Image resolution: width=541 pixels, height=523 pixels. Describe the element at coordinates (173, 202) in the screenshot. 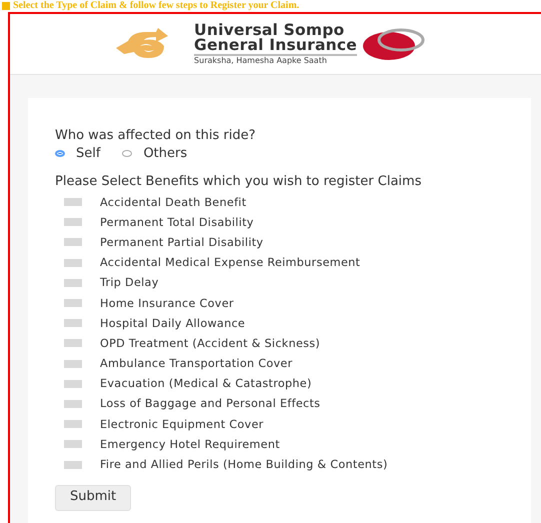

I see `checkbox-label: Accidental Death Benefit` at that location.